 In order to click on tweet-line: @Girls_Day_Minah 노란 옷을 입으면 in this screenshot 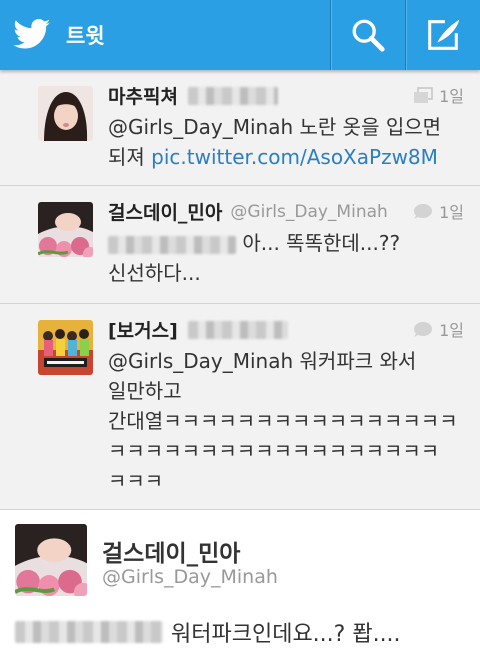, I will do `click(275, 127)`.